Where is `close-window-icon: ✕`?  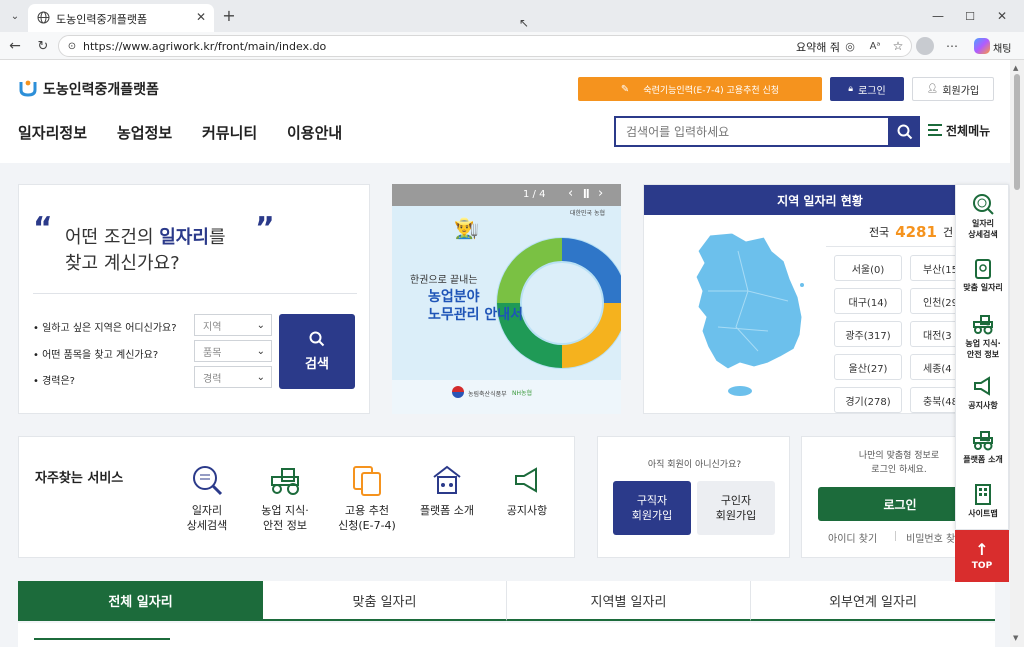
close-window-icon: ✕ is located at coordinates (1002, 16).